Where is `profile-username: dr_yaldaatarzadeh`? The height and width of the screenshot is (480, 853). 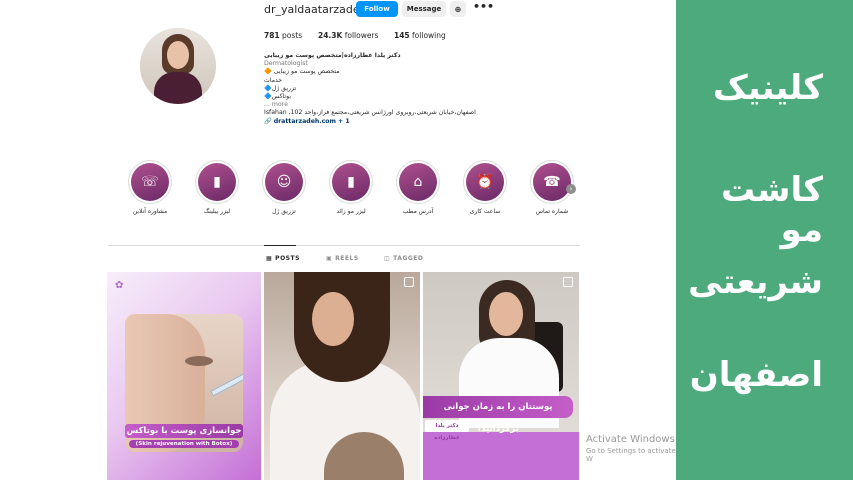 profile-username: dr_yaldaatarzadeh is located at coordinates (315, 9).